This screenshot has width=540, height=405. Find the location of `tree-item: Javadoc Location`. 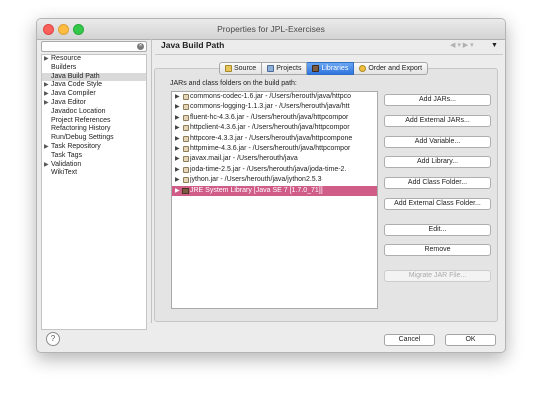

tree-item: Javadoc Location is located at coordinates (94, 112).